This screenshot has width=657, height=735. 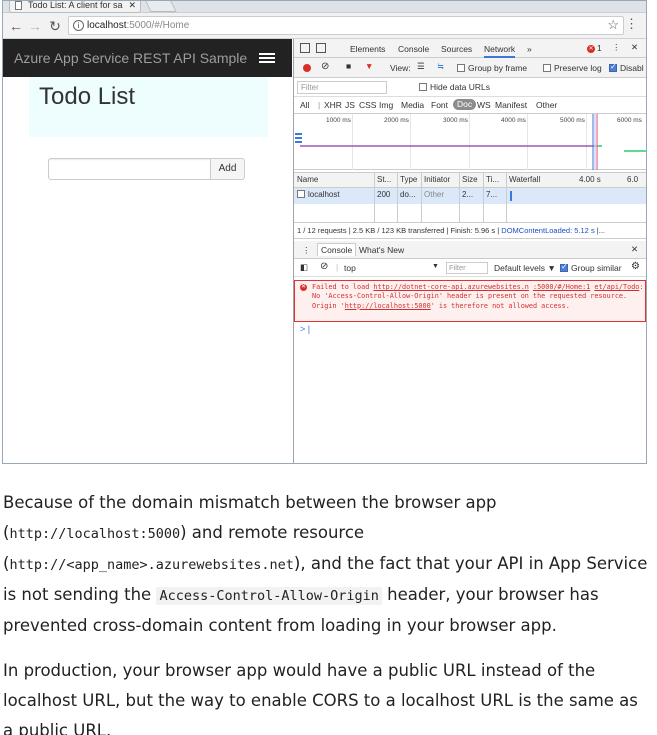 I want to click on group-similar-checkbox: Group similar, so click(x=591, y=267).